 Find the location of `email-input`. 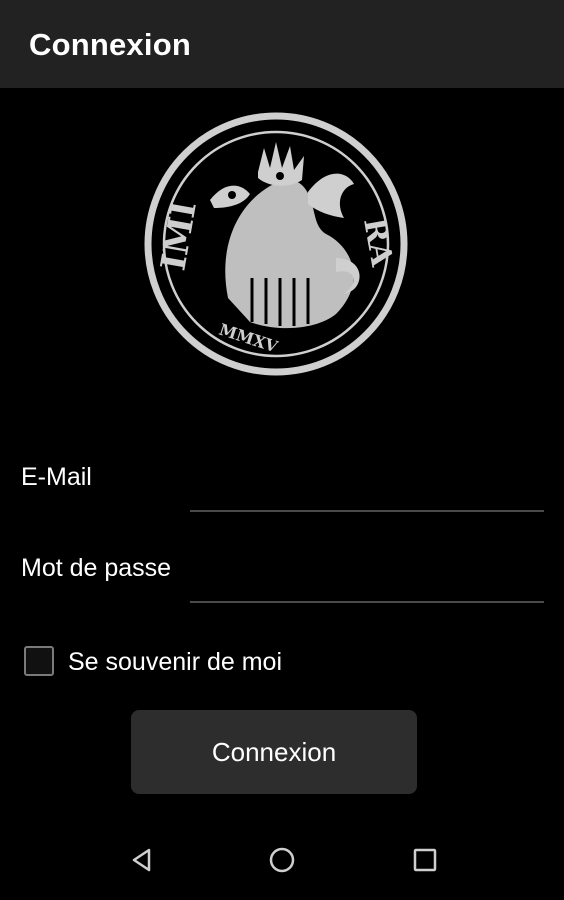

email-input is located at coordinates (367, 494).